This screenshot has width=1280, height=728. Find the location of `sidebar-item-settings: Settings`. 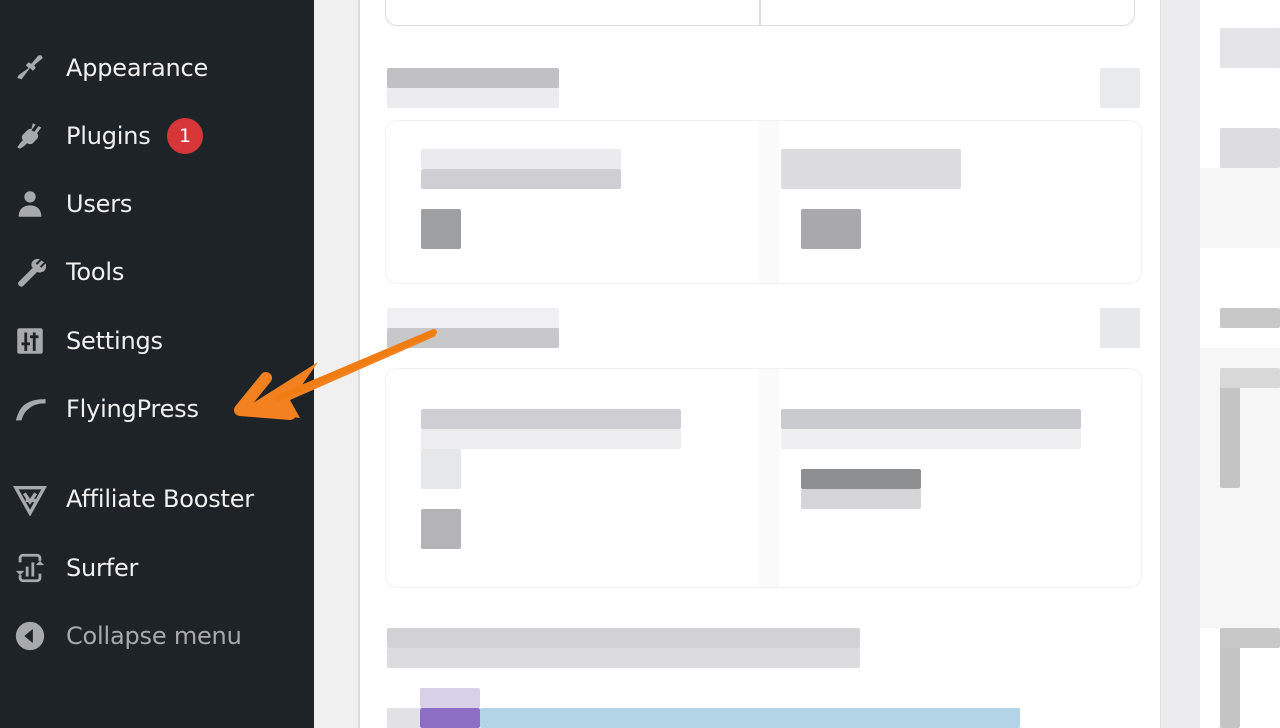

sidebar-item-settings: Settings is located at coordinates (157, 341).